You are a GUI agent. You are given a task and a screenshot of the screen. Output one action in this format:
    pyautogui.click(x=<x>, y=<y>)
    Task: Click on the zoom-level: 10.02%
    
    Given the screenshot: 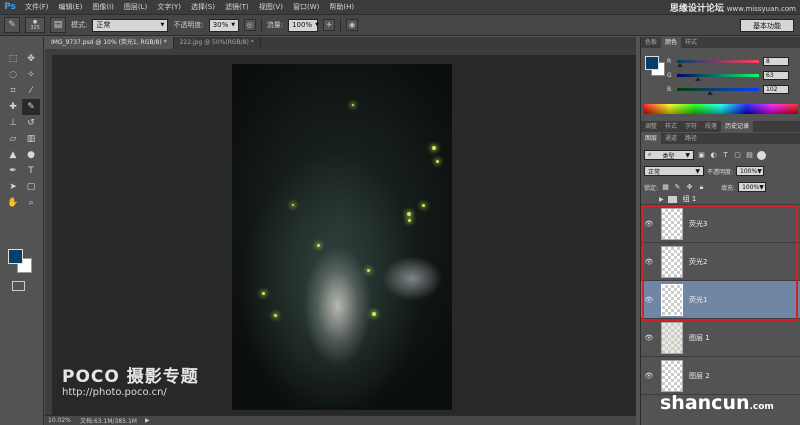 What is the action you would take?
    pyautogui.click(x=60, y=420)
    